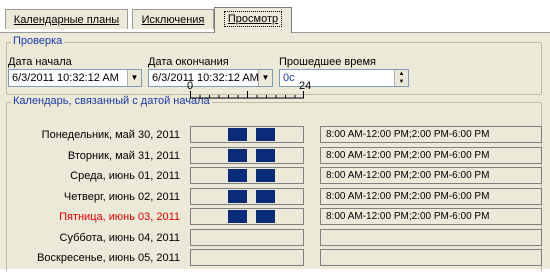 The image size is (550, 272). I want to click on start-date-value: 6/3/2011 10:32:12 AM, so click(65, 78).